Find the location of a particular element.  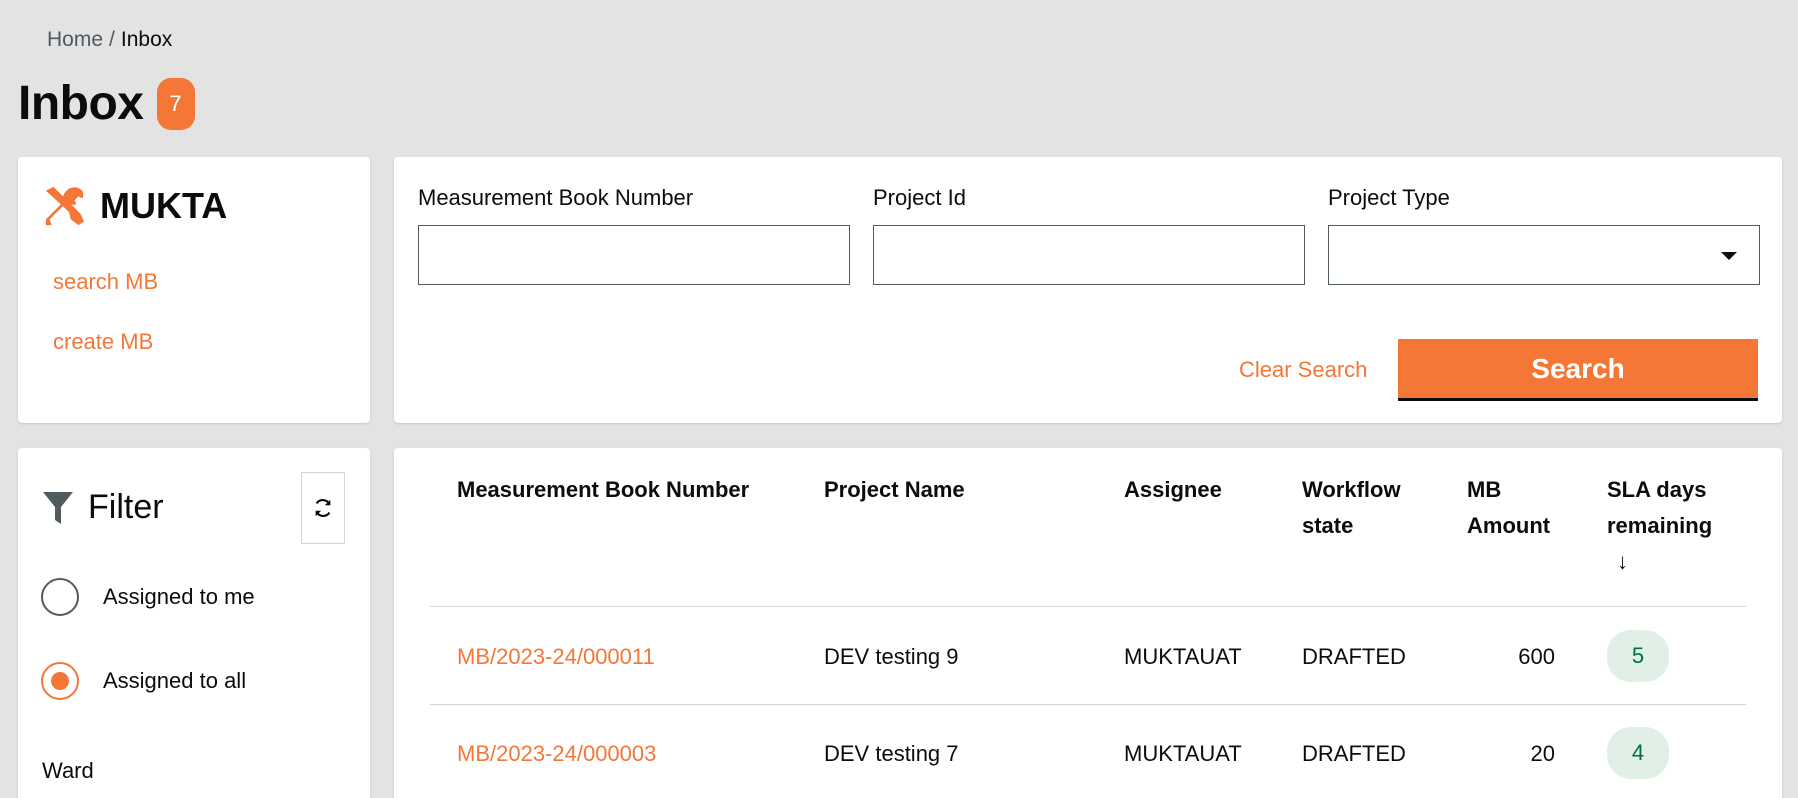

project-id-input is located at coordinates (1089, 255).